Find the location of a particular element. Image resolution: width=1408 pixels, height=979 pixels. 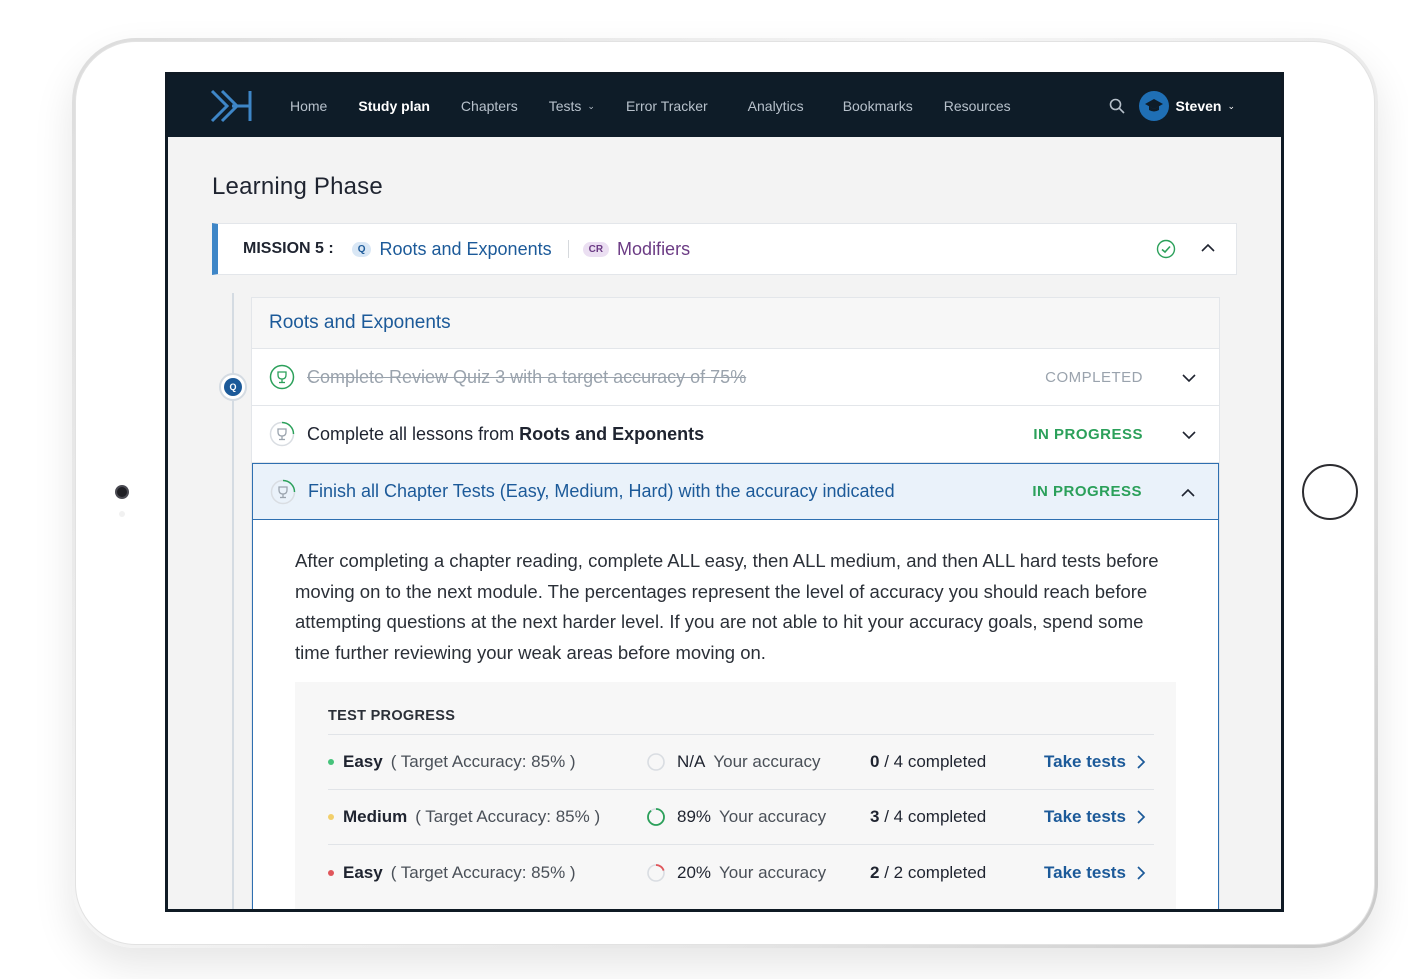

completed-count: 2 / 2 completed is located at coordinates (928, 873).